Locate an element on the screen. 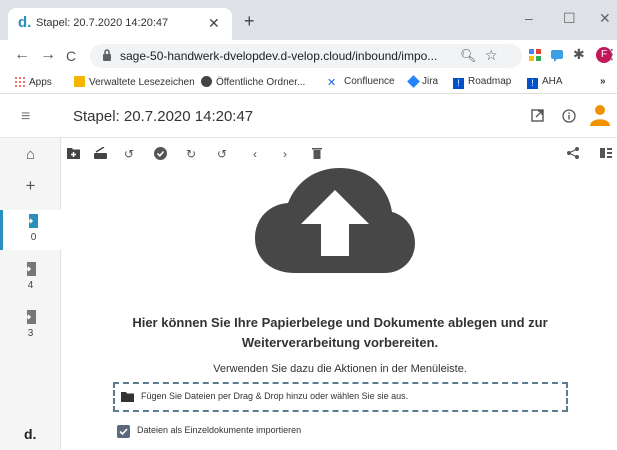 This screenshot has height=450, width=617. info-icon is located at coordinates (569, 116).